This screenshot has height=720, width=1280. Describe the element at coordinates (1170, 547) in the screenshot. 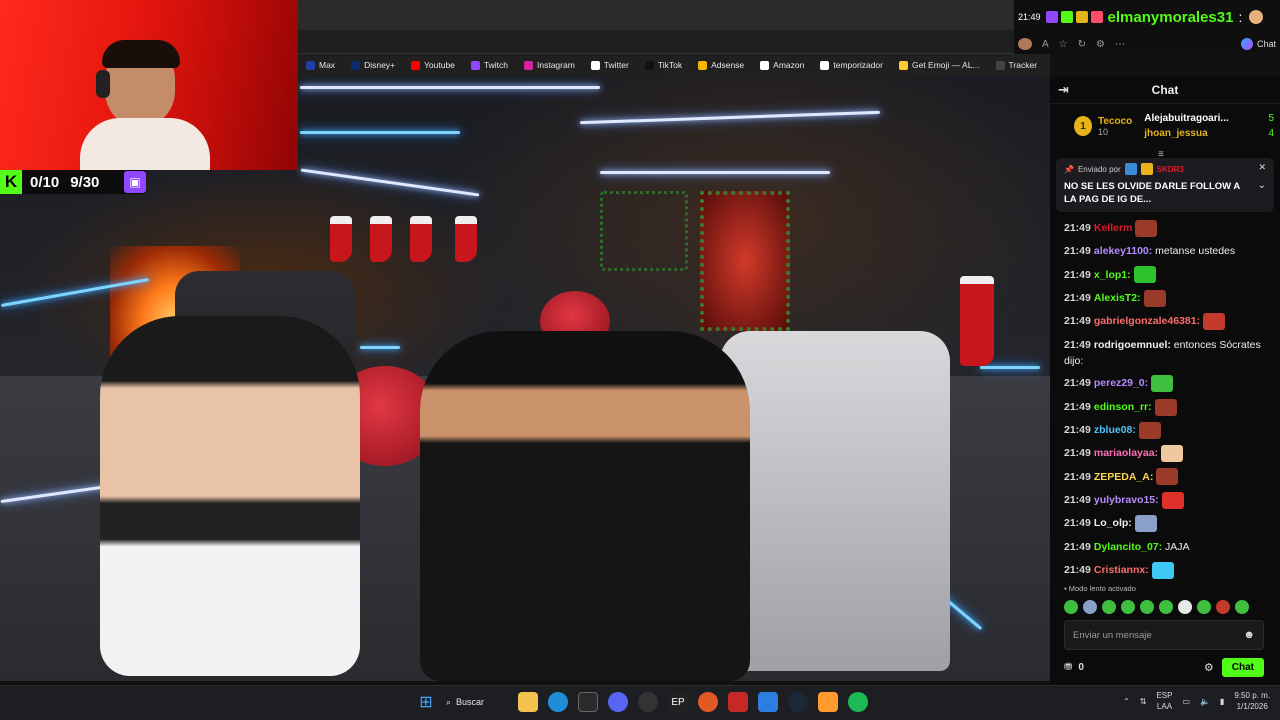

I see `chat-message: 21:49 Dylancito_07: JAJA` at that location.